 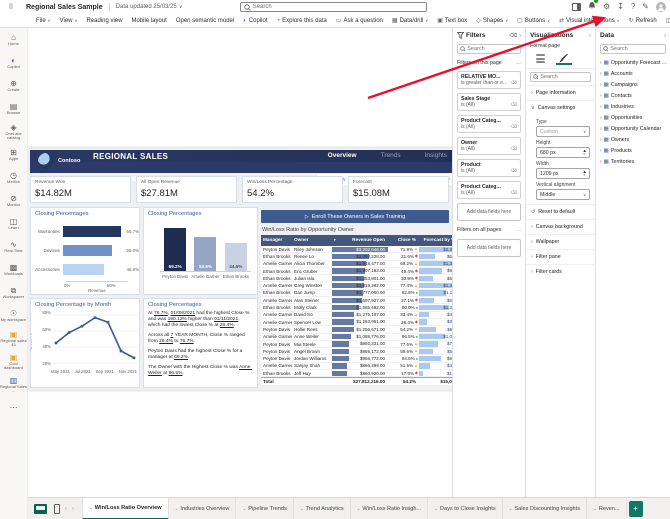 What do you see at coordinates (560, 256) in the screenshot?
I see `filter-pane-section: › Filter pane` at bounding box center [560, 256].